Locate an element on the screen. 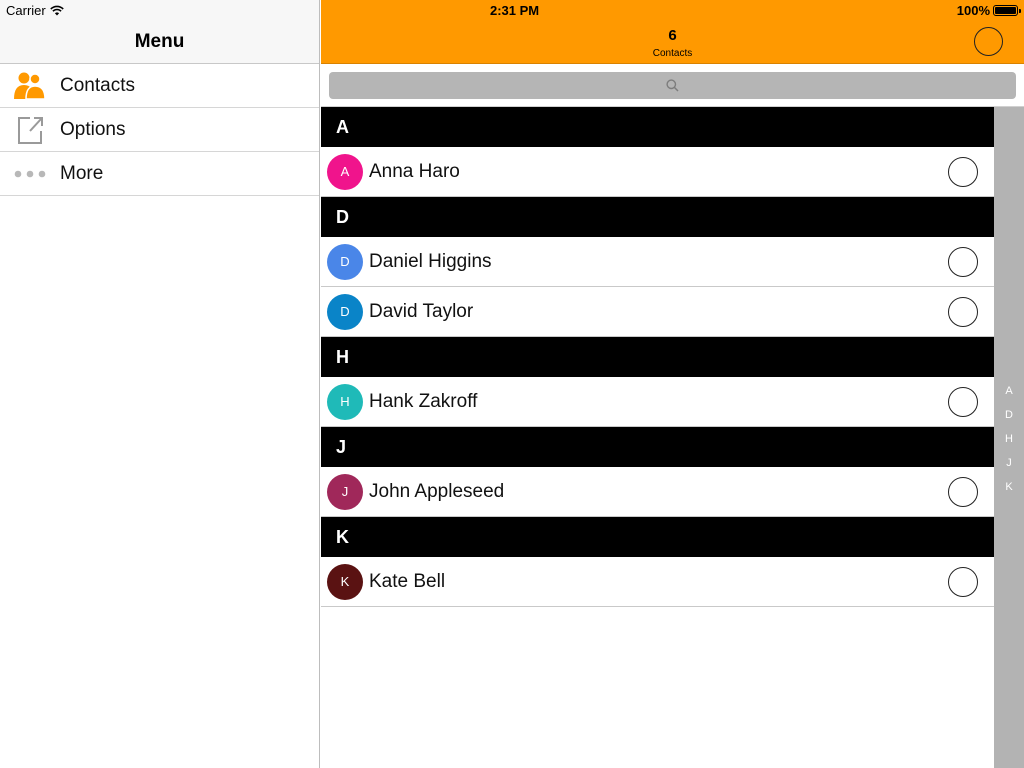 Image resolution: width=1024 pixels, height=768 pixels. contact-row: D David Taylor is located at coordinates (657, 312).